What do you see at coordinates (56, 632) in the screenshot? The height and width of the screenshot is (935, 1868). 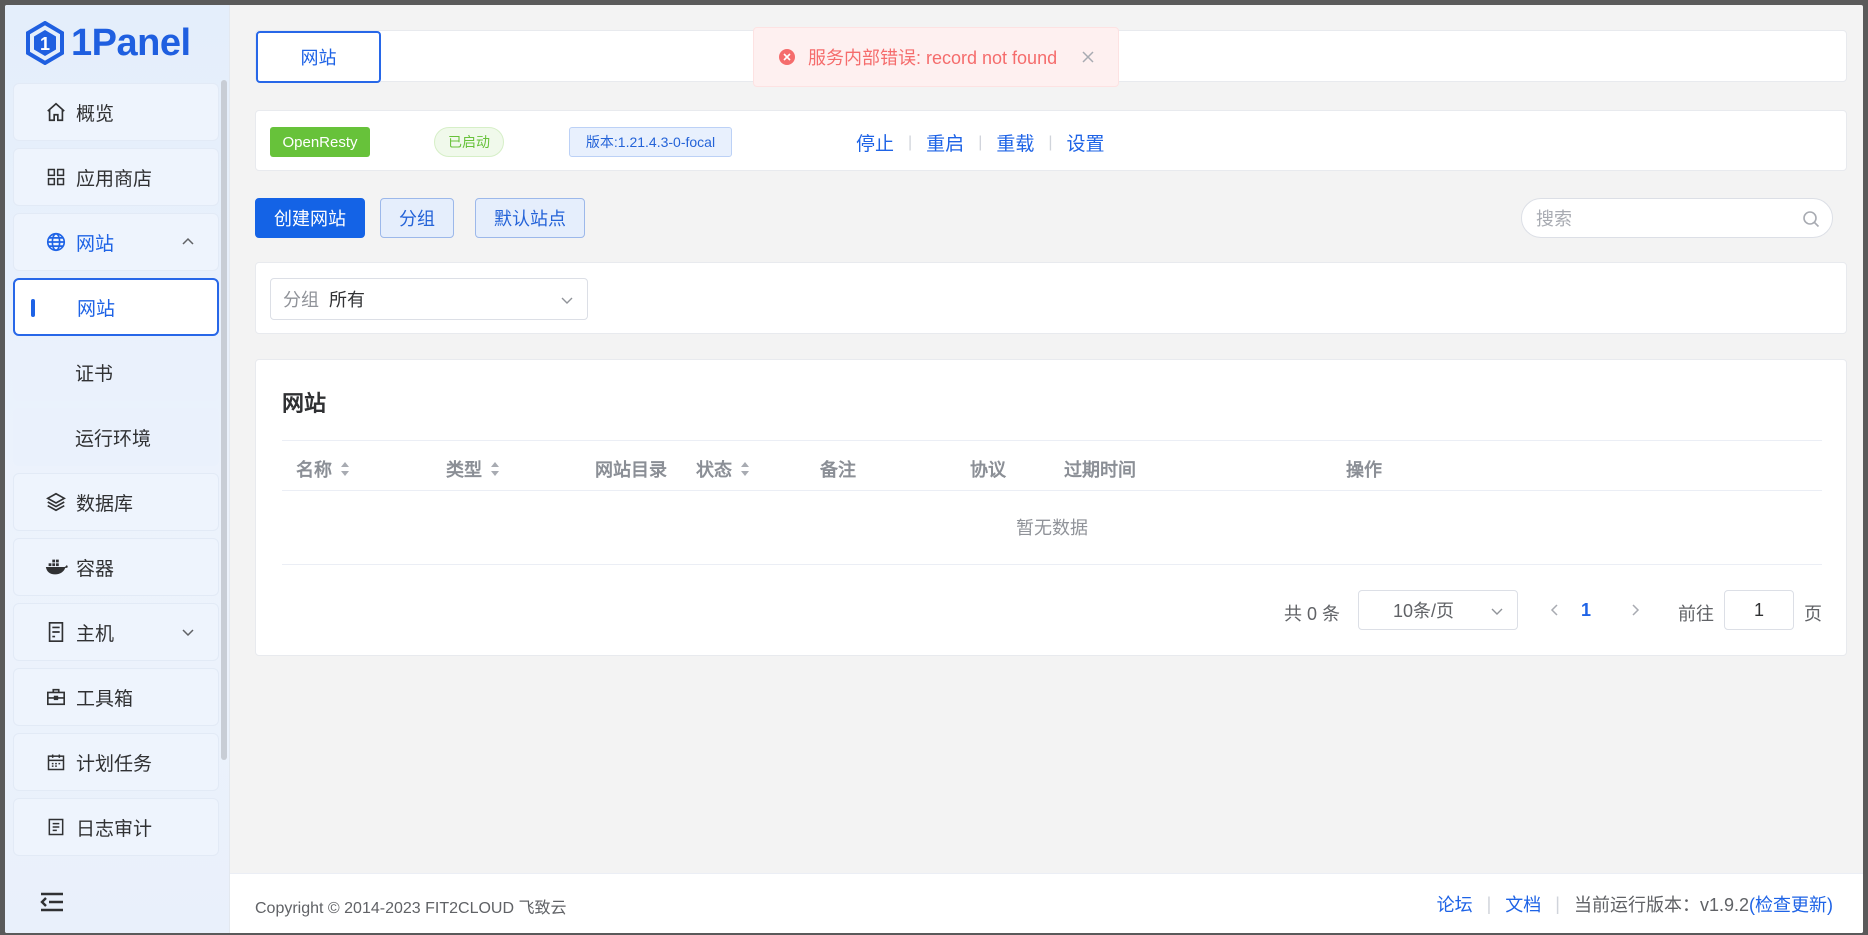 I see `server-icon` at bounding box center [56, 632].